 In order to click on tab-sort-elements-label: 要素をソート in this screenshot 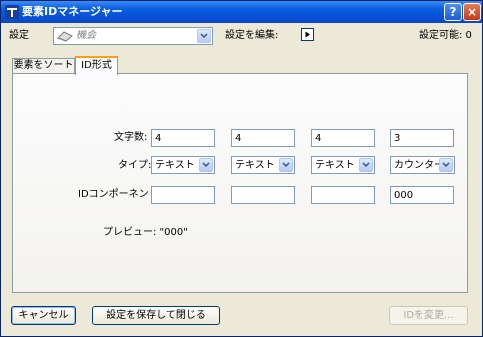, I will do `click(43, 65)`.